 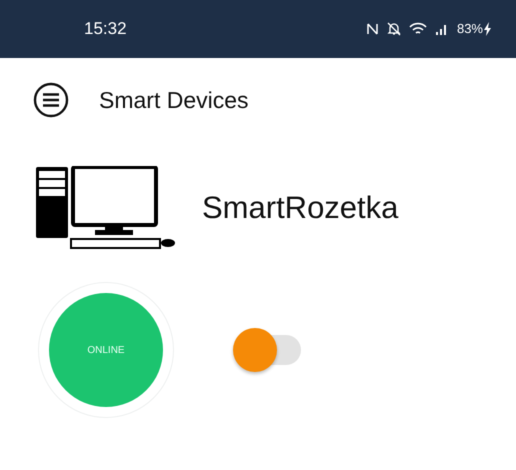 What do you see at coordinates (51, 100) in the screenshot?
I see `menu-icon` at bounding box center [51, 100].